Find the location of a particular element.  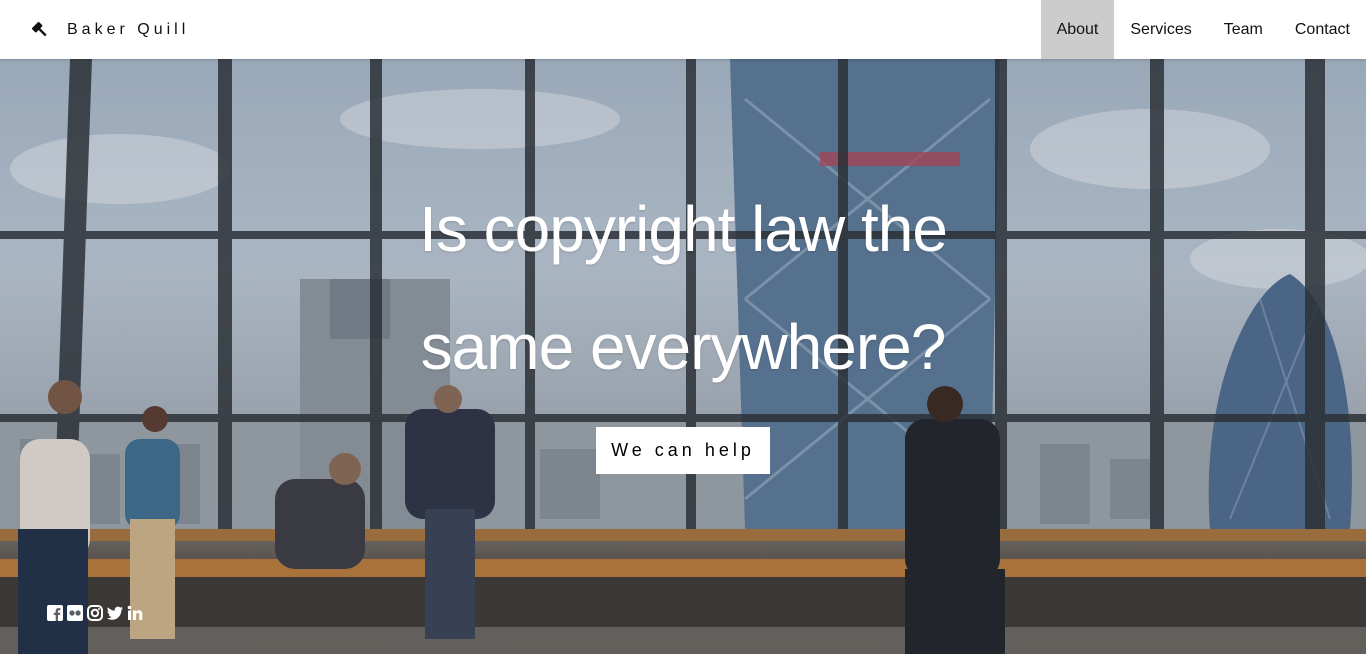

nav-item-team: Team is located at coordinates (1243, 29).